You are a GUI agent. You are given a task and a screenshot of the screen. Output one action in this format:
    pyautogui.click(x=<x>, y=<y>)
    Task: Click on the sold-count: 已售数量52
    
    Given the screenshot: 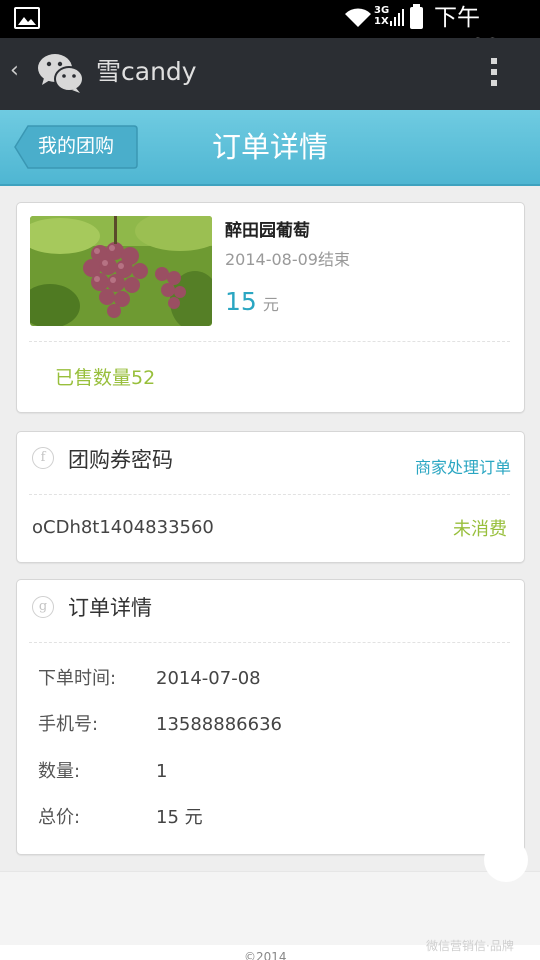 What is the action you would take?
    pyautogui.click(x=105, y=378)
    